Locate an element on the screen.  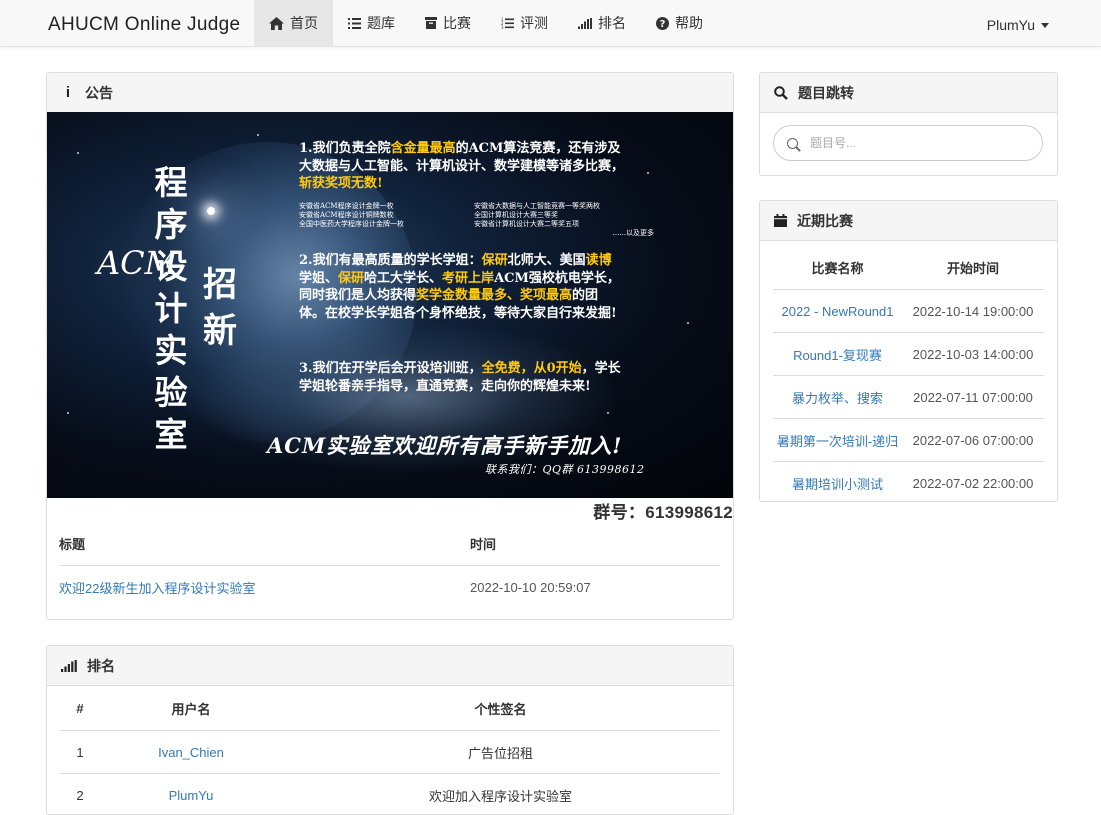
announcement-time: 2022-10-10 20:59:07 is located at coordinates (595, 587).